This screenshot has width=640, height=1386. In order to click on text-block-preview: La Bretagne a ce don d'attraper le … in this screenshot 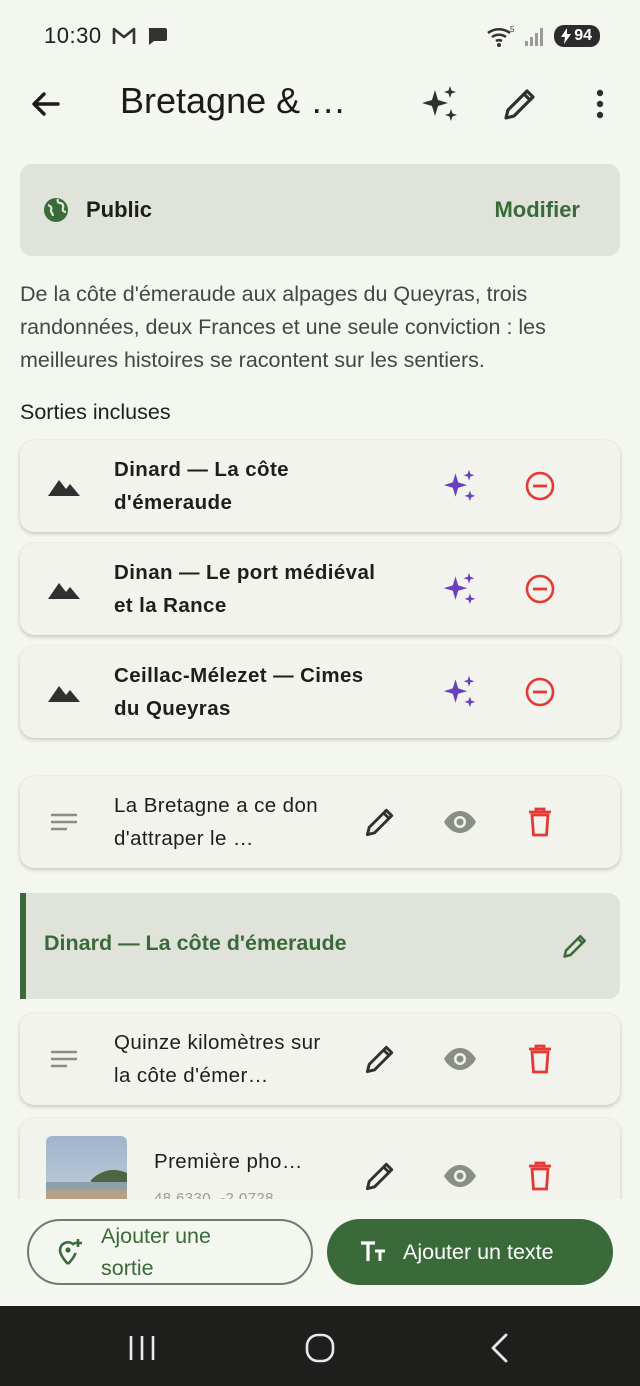, I will do `click(216, 822)`.